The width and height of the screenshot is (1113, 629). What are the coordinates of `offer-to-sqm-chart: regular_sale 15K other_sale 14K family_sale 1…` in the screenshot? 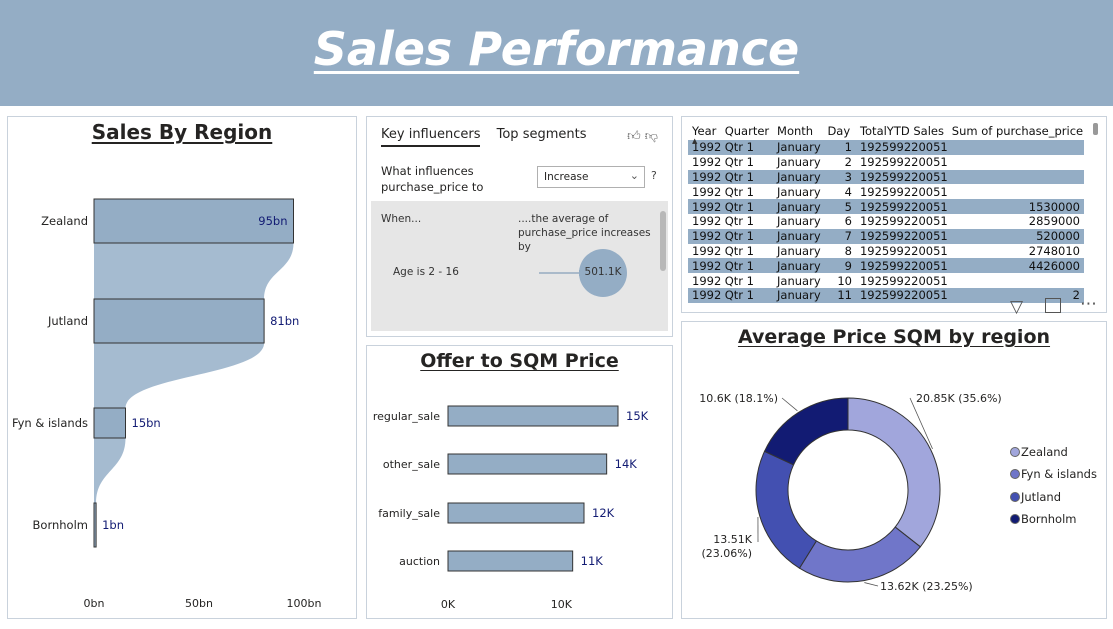 It's located at (511, 508).